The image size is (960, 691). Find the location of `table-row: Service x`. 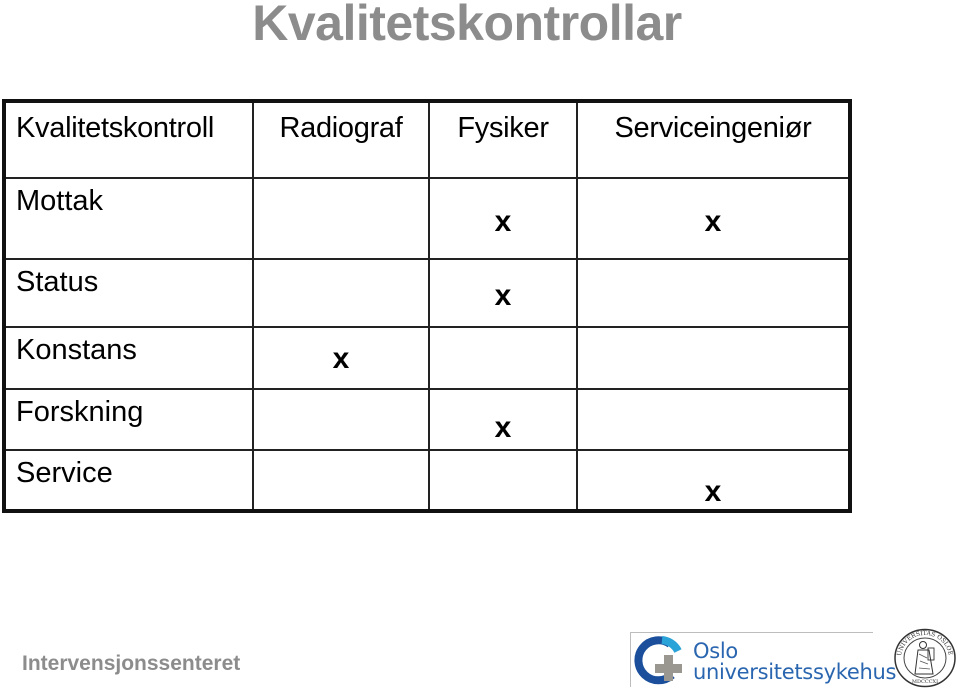

table-row: Service x is located at coordinates (427, 480).